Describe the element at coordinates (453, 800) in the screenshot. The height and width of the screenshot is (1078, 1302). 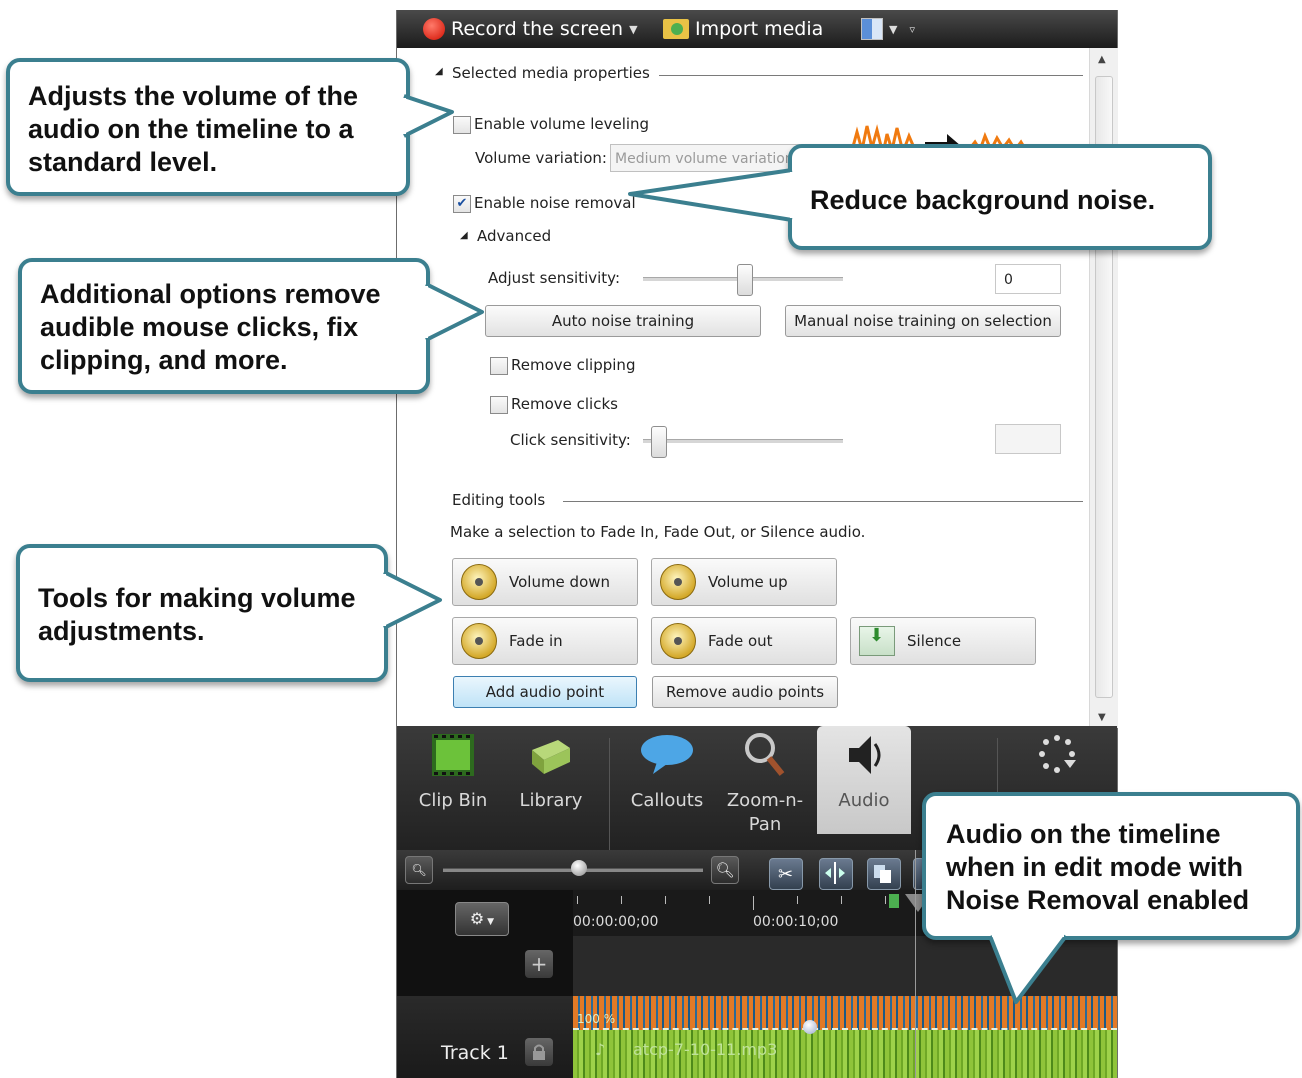
I see `tab-label: Clip Bin` at that location.